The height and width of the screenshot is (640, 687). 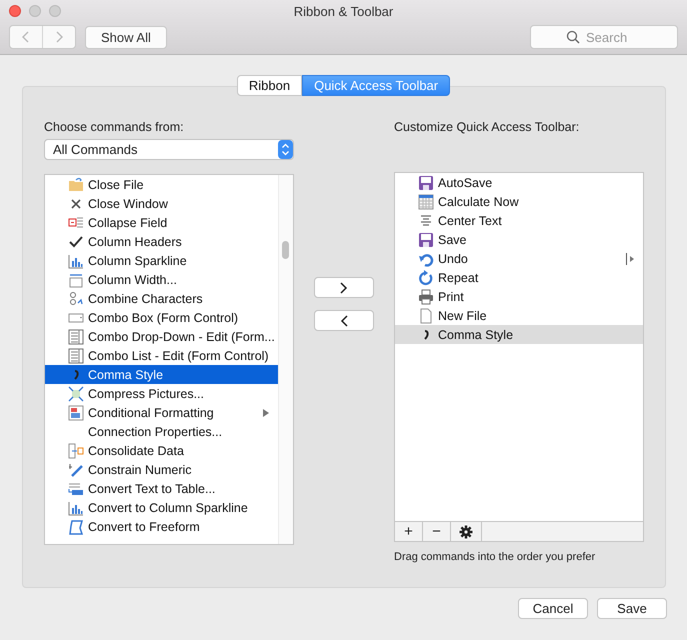 What do you see at coordinates (76, 280) in the screenshot?
I see `column-width-icon` at bounding box center [76, 280].